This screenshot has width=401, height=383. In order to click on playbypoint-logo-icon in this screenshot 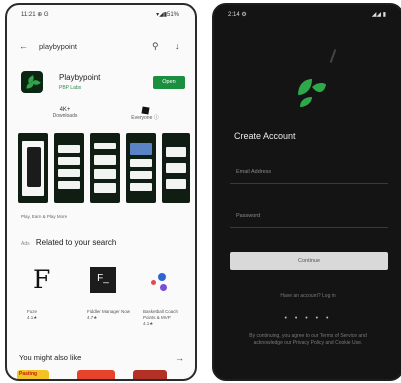, I will do `click(312, 93)`.